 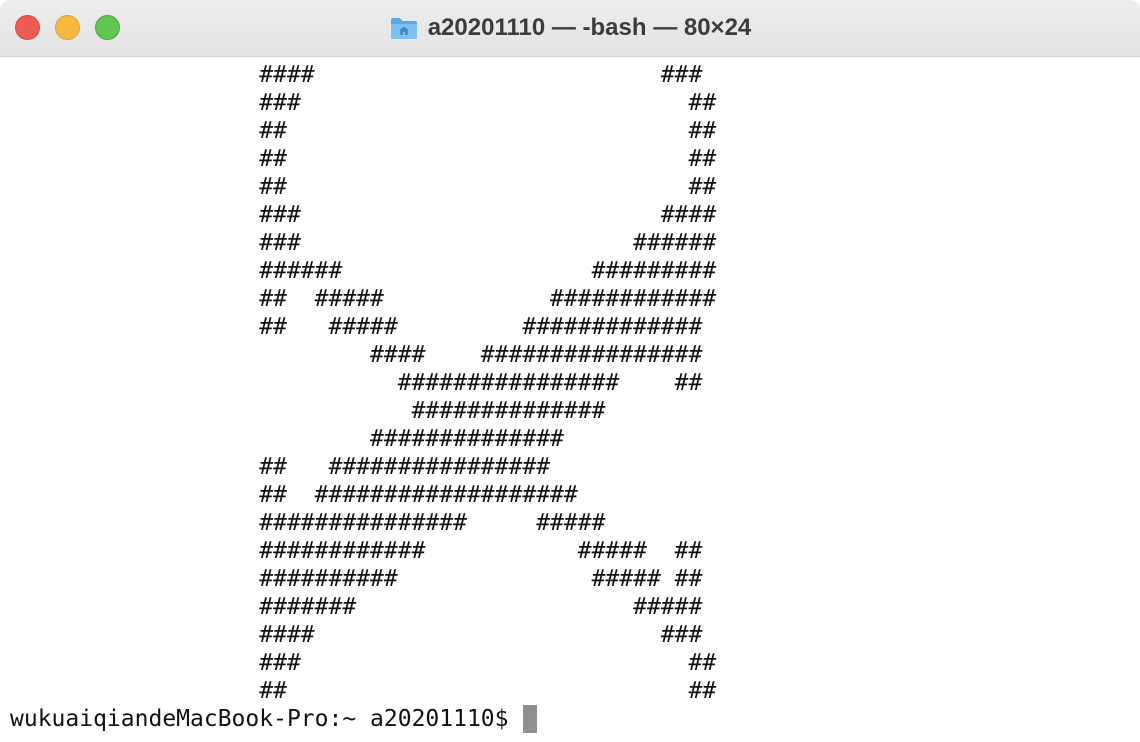 I want to click on terminal-line: ## ###################, so click(x=294, y=495).